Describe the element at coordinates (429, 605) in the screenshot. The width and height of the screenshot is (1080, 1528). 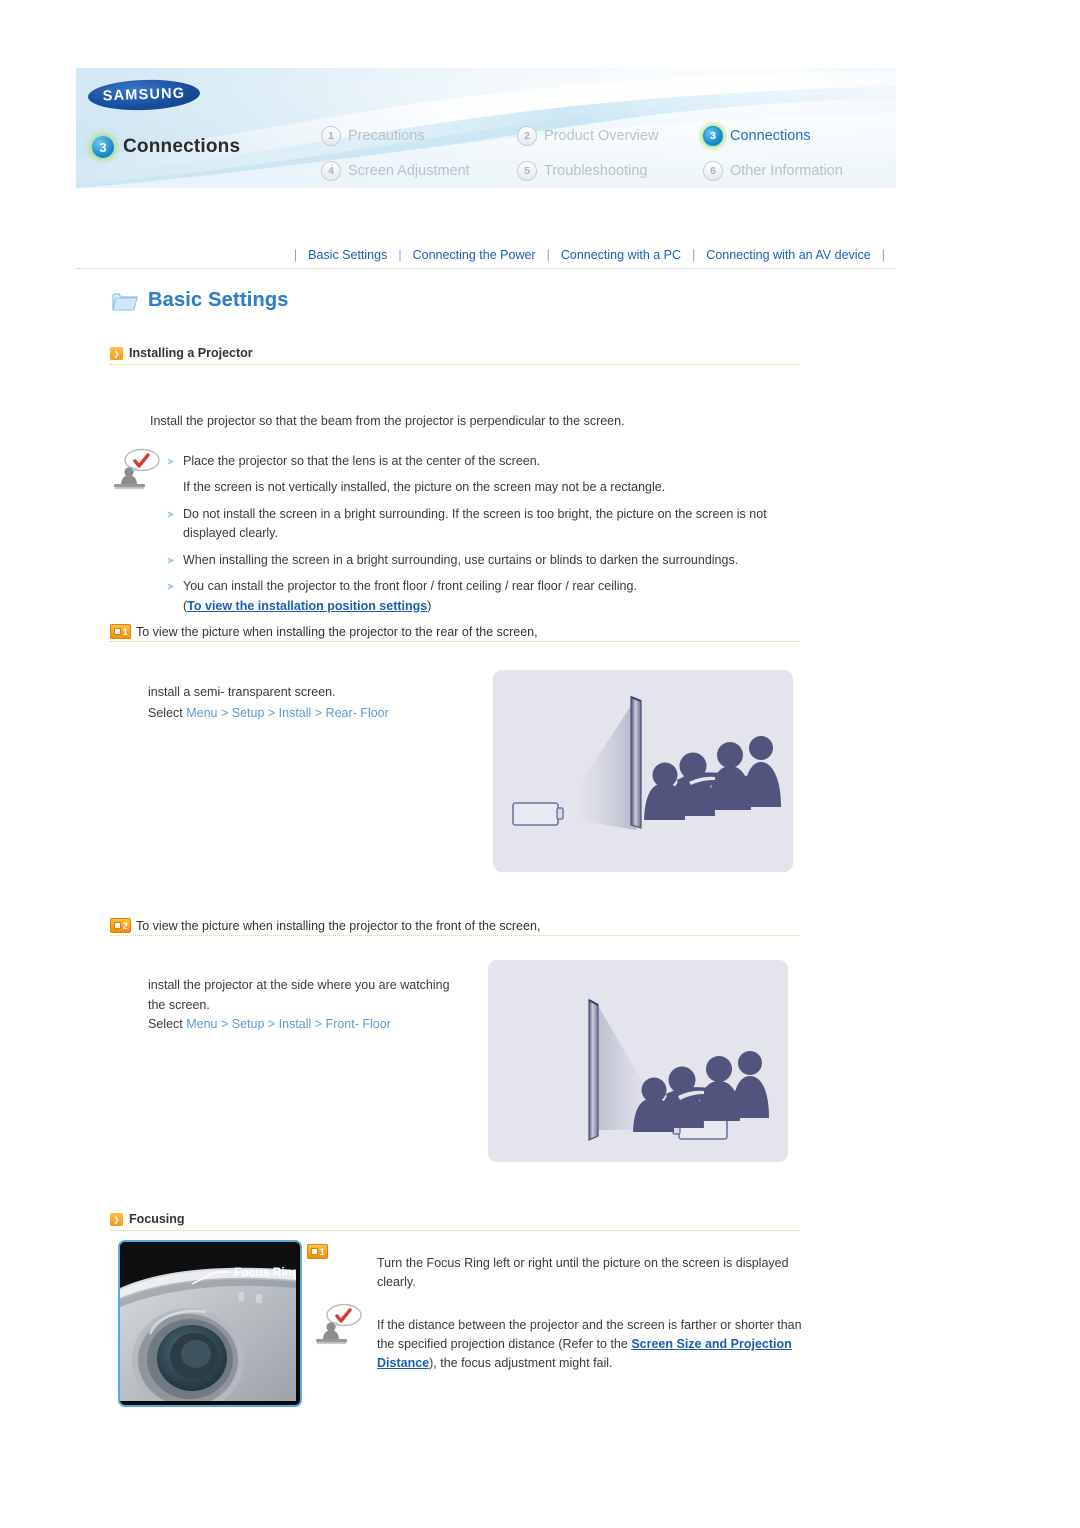
I see `paren-close: )` at that location.